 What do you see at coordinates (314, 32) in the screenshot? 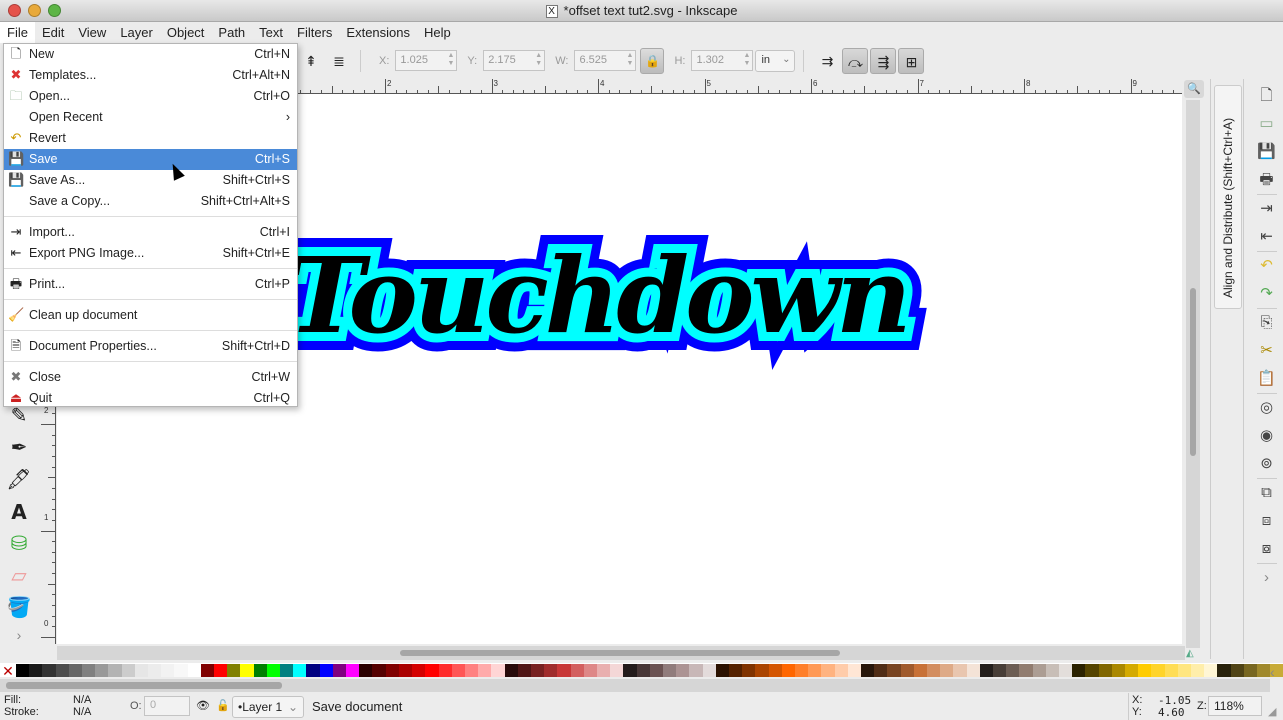
I see `menu-filters: Filters` at bounding box center [314, 32].